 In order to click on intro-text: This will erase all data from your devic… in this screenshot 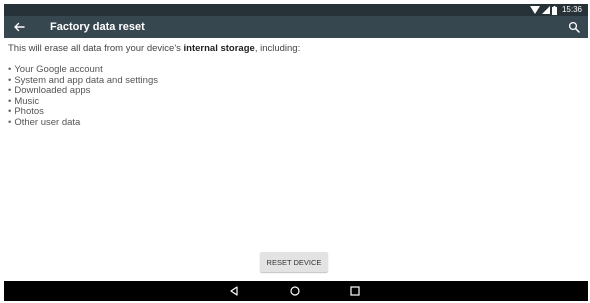, I will do `click(296, 48)`.